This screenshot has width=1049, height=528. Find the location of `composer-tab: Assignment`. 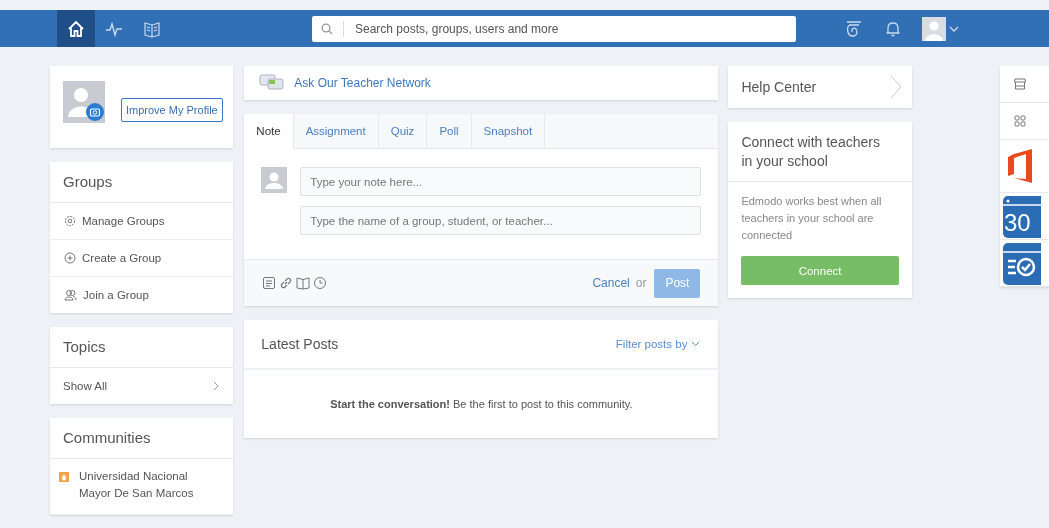

composer-tab: Assignment is located at coordinates (336, 131).